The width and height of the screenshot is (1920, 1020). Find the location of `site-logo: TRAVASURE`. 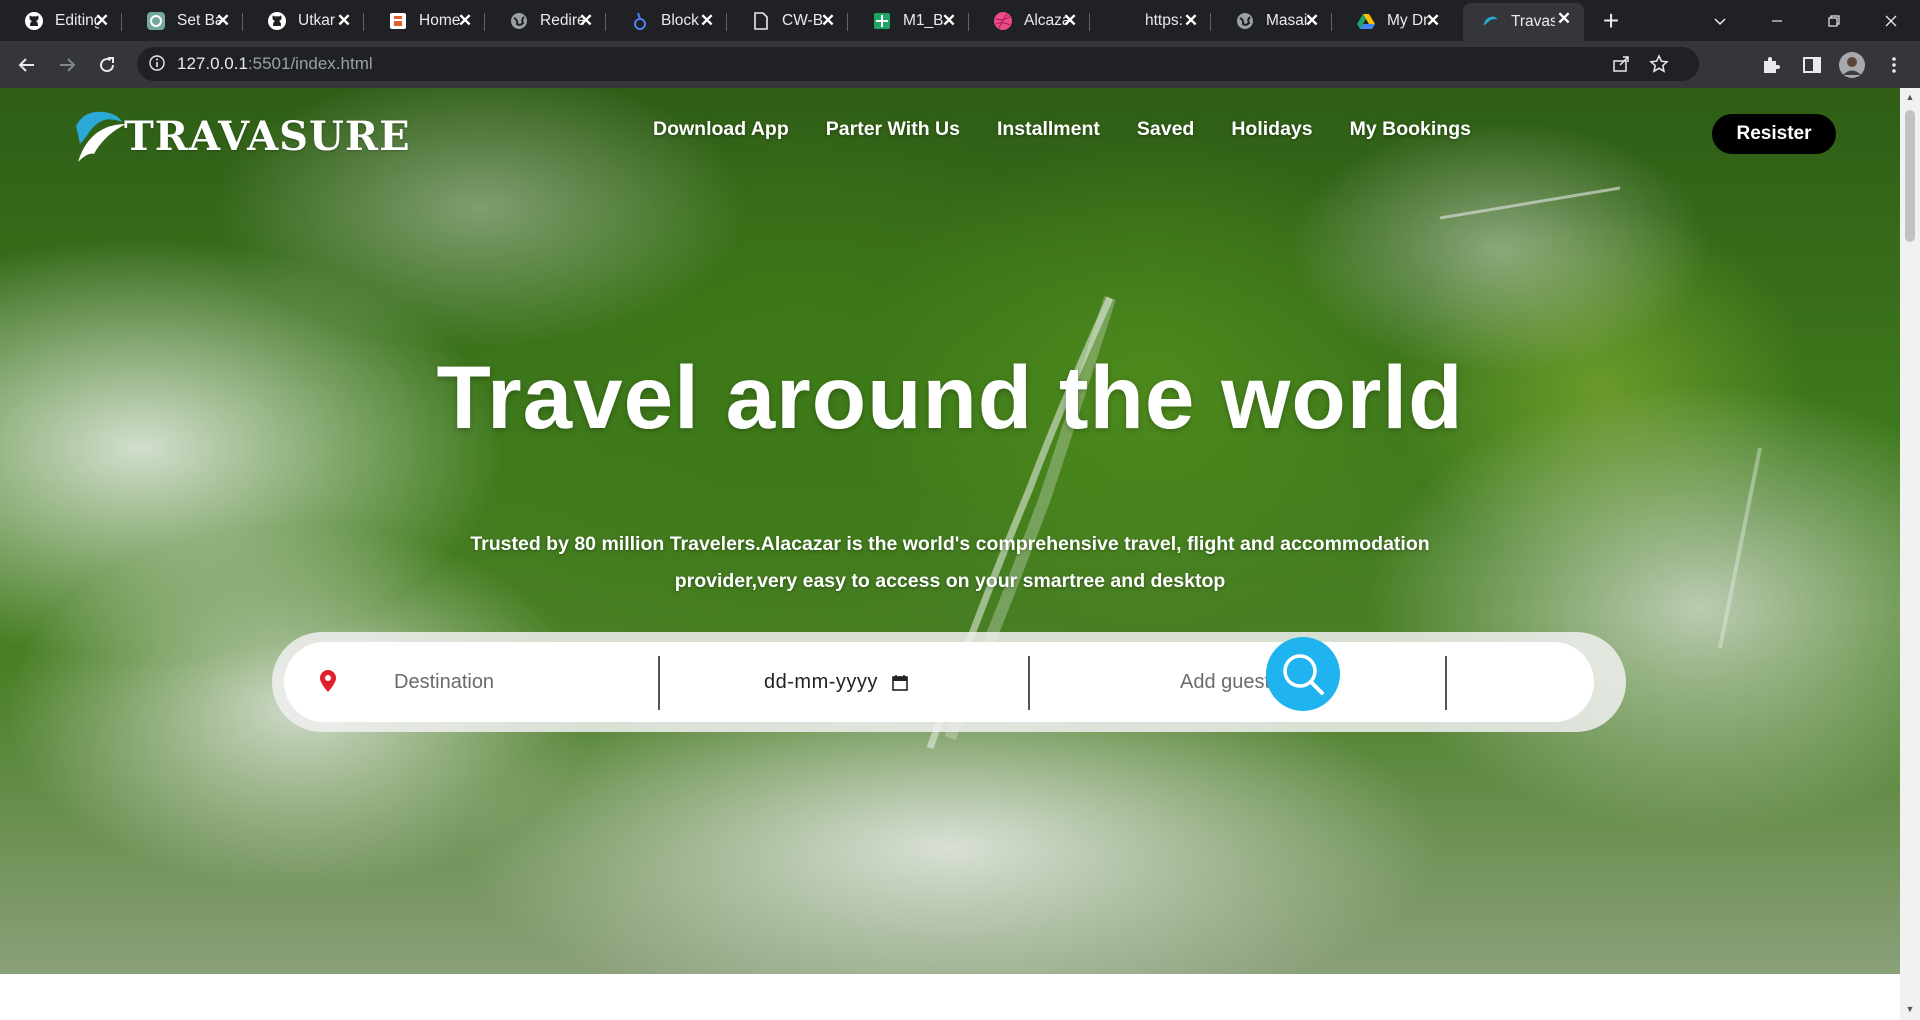

site-logo: TRAVASURE is located at coordinates (240, 136).